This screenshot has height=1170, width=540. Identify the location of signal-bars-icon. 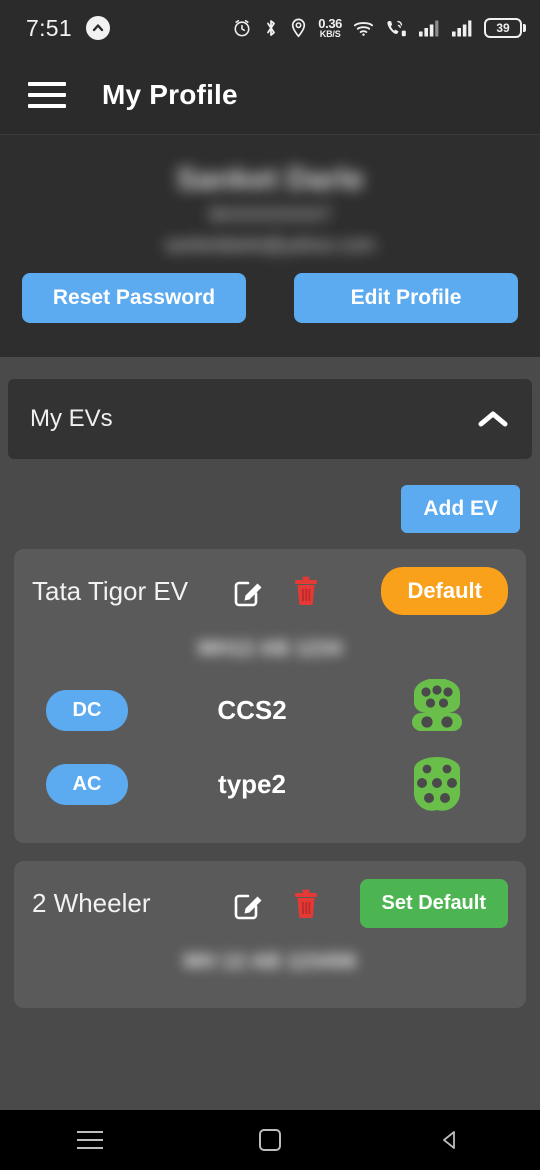
(429, 28).